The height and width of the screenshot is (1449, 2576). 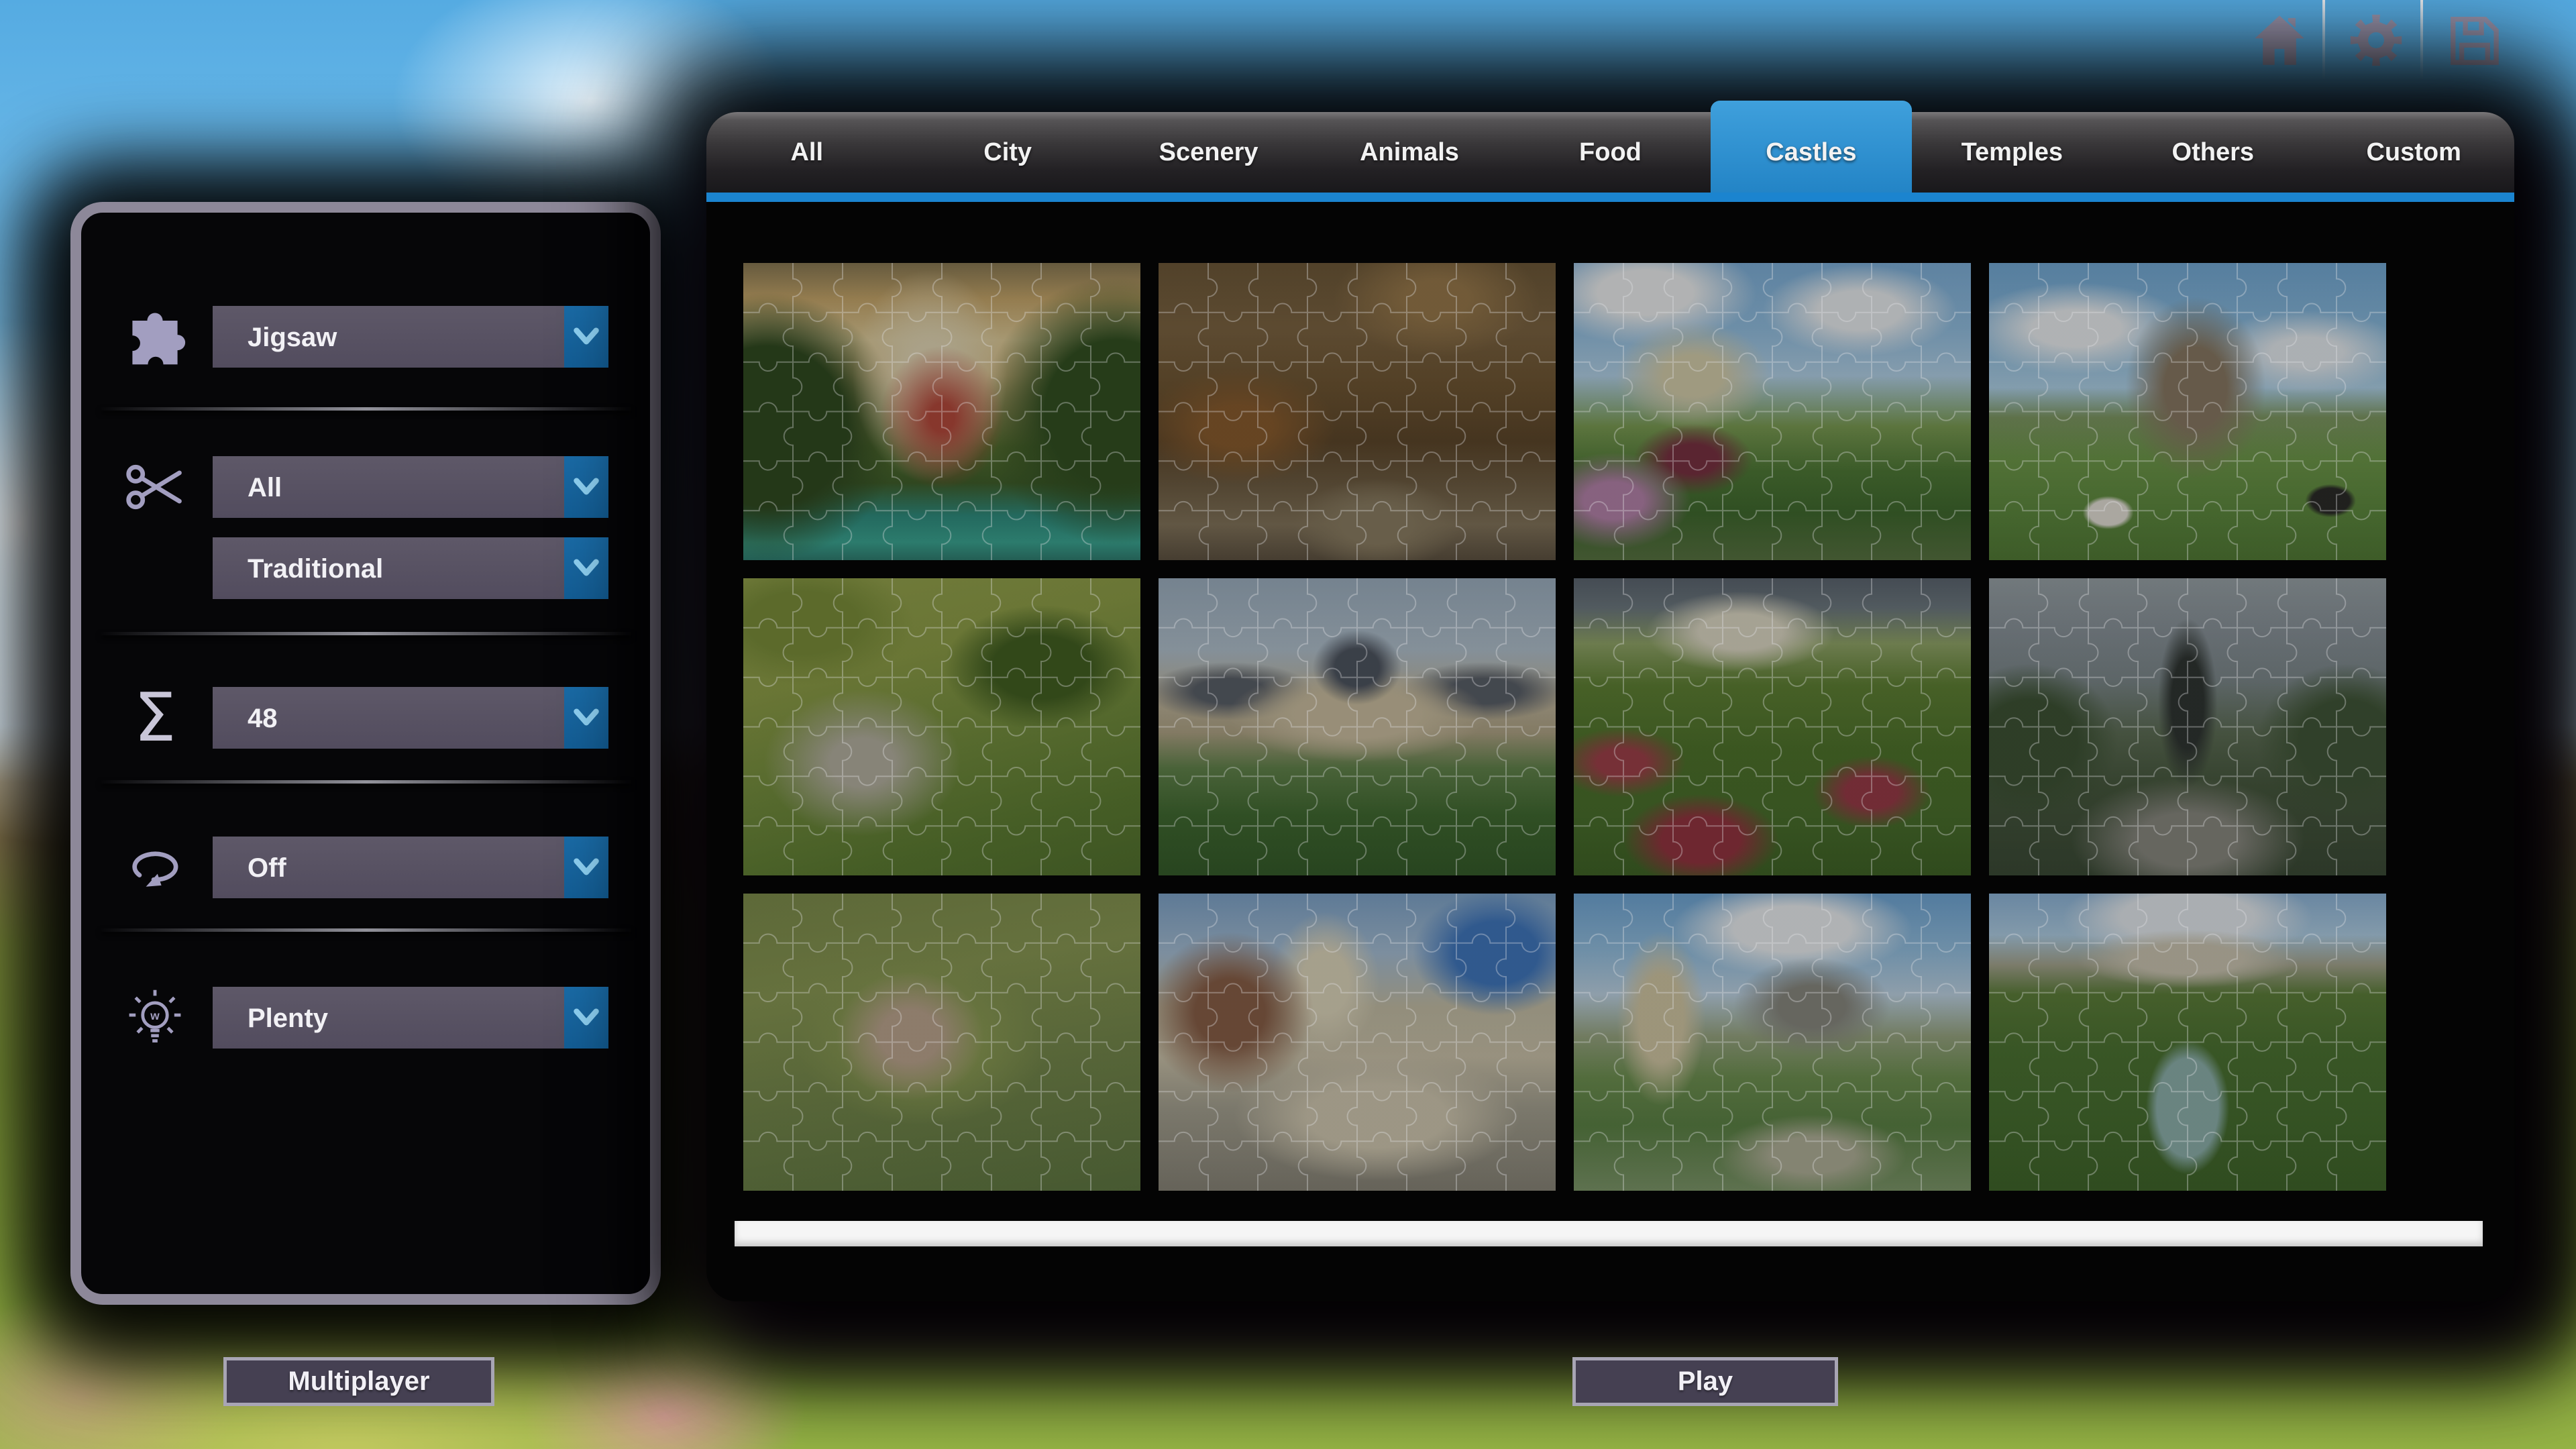 What do you see at coordinates (316, 569) in the screenshot?
I see `dropdown-value: Traditional` at bounding box center [316, 569].